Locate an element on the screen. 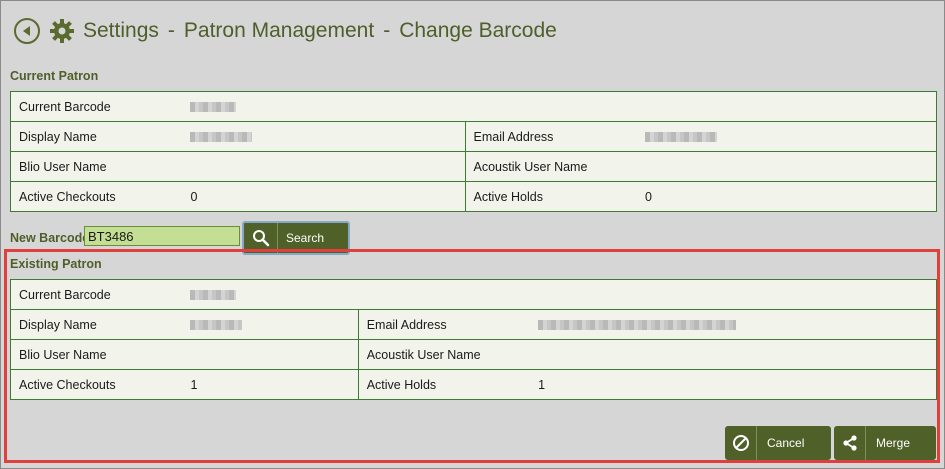 The width and height of the screenshot is (945, 469). settings-icon is located at coordinates (62, 31).